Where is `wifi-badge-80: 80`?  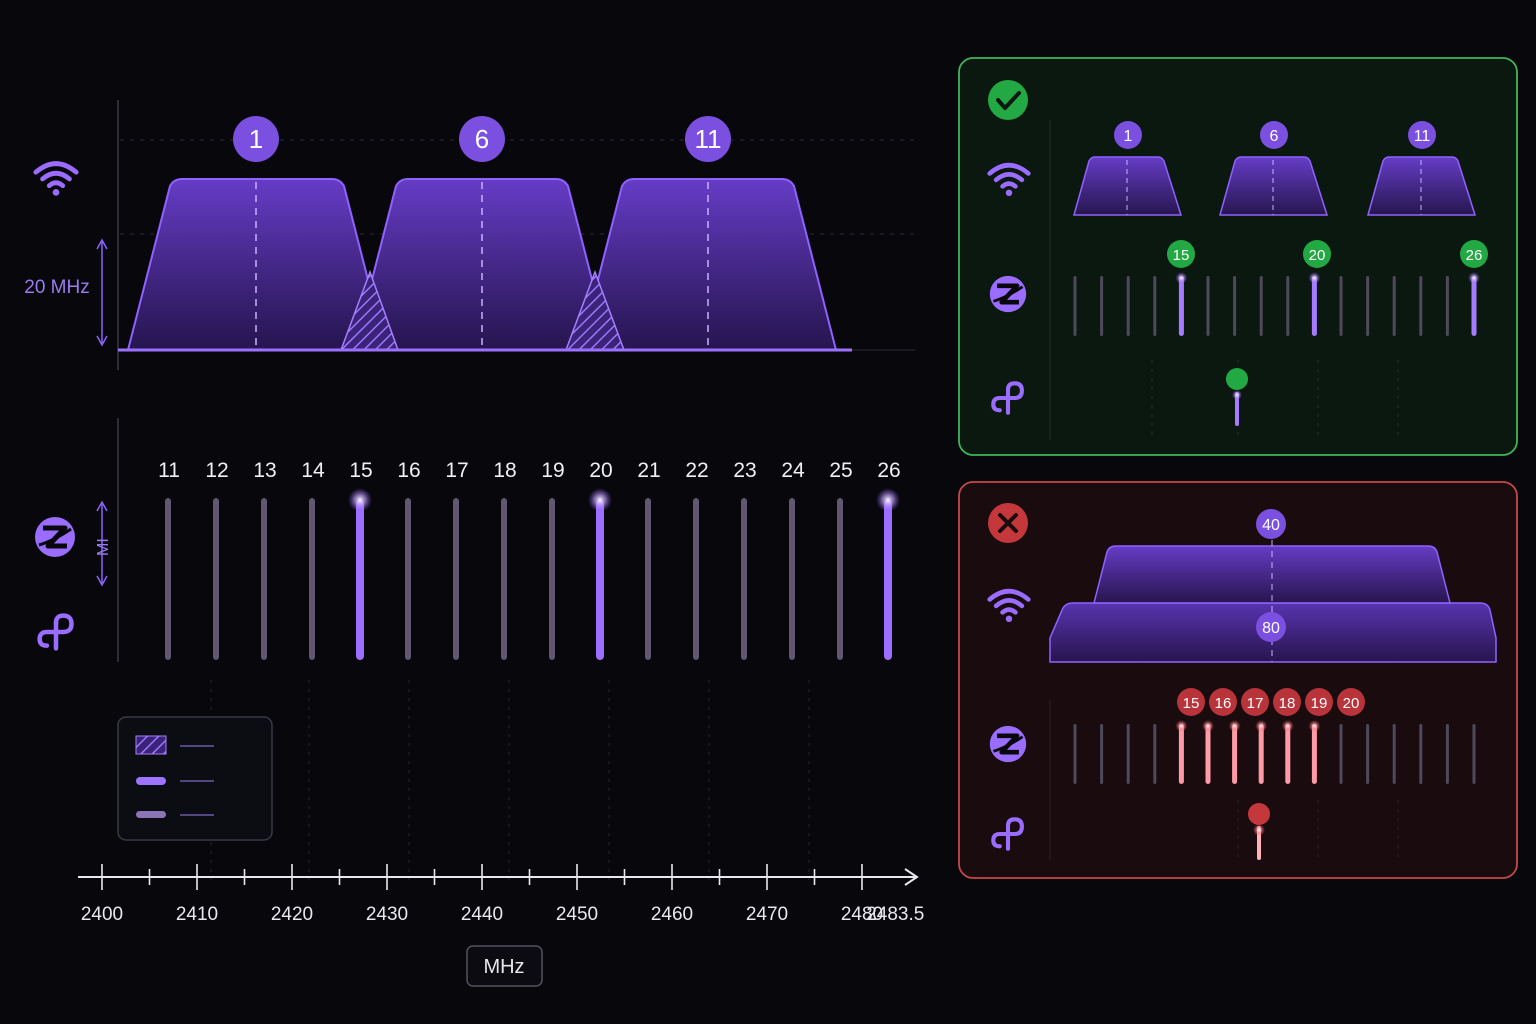 wifi-badge-80: 80 is located at coordinates (1271, 627).